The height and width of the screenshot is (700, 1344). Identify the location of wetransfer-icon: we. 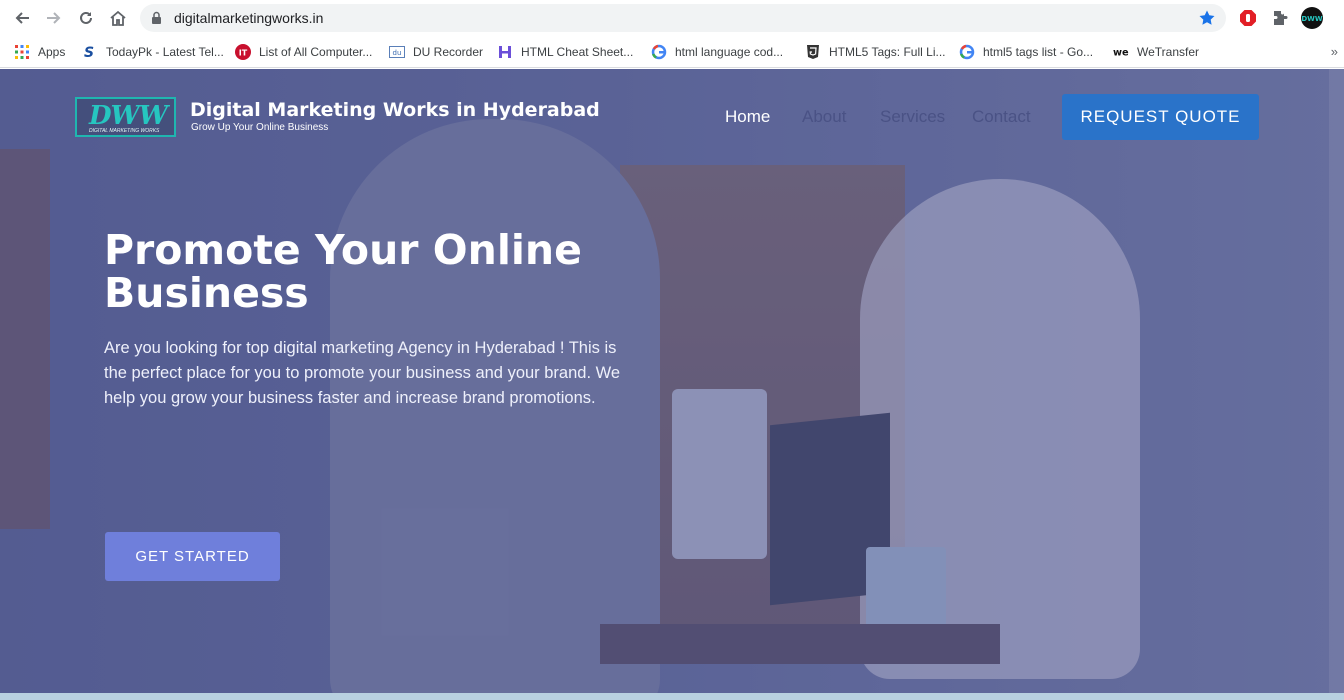
(1121, 52).